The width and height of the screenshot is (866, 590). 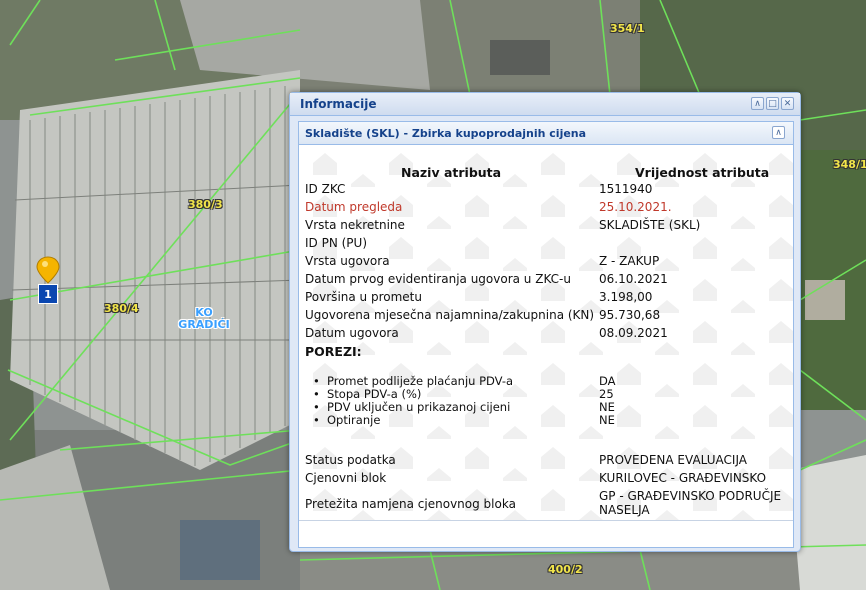 I want to click on attr-name: Stopa PDV-a (%), so click(x=367, y=394).